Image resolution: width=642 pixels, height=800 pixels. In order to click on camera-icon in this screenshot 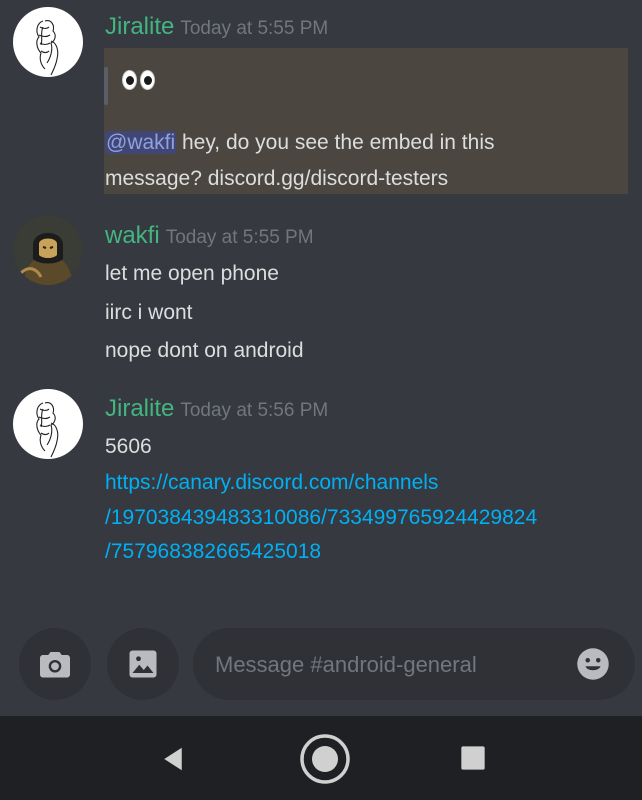, I will do `click(55, 665)`.